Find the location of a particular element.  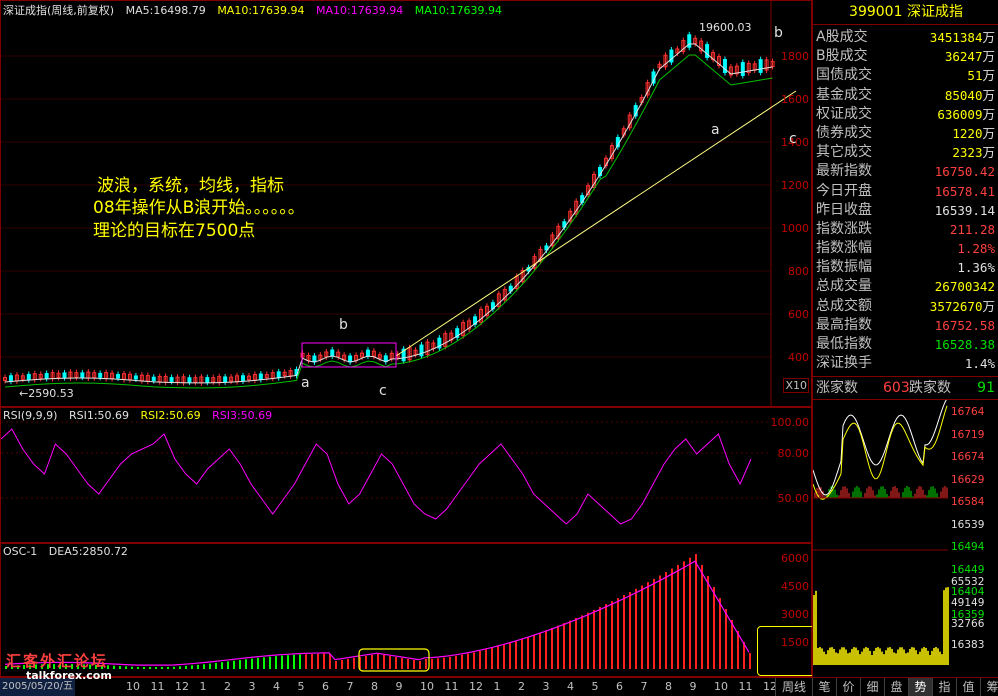

stat-value: 1220万 is located at coordinates (973, 133).